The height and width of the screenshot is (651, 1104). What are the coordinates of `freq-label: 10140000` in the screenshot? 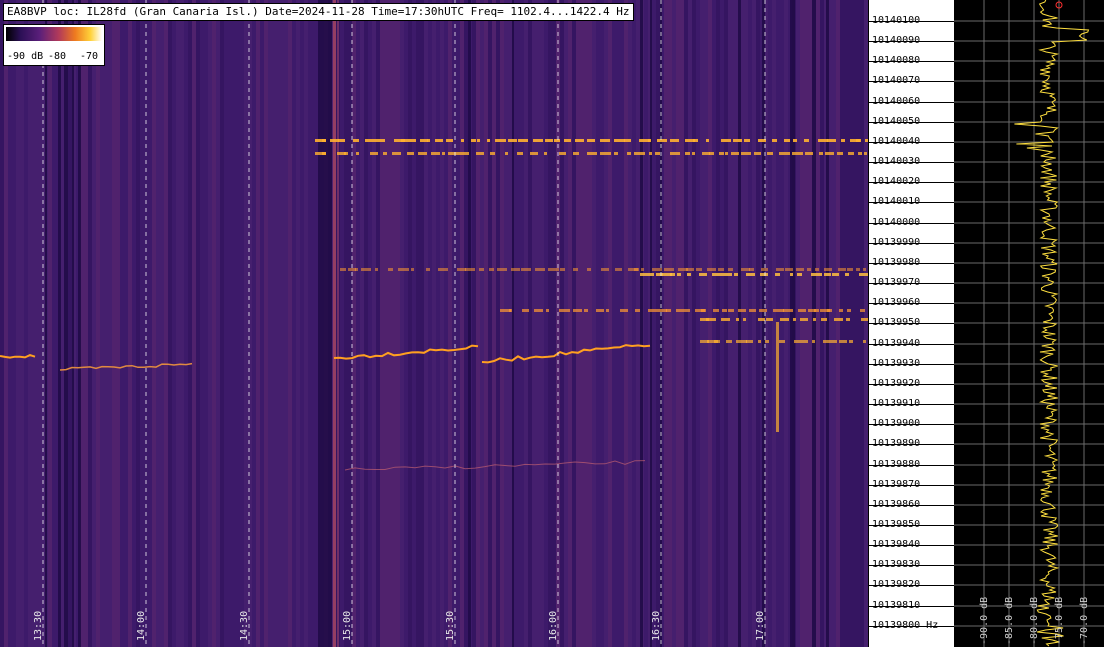 It's located at (896, 222).